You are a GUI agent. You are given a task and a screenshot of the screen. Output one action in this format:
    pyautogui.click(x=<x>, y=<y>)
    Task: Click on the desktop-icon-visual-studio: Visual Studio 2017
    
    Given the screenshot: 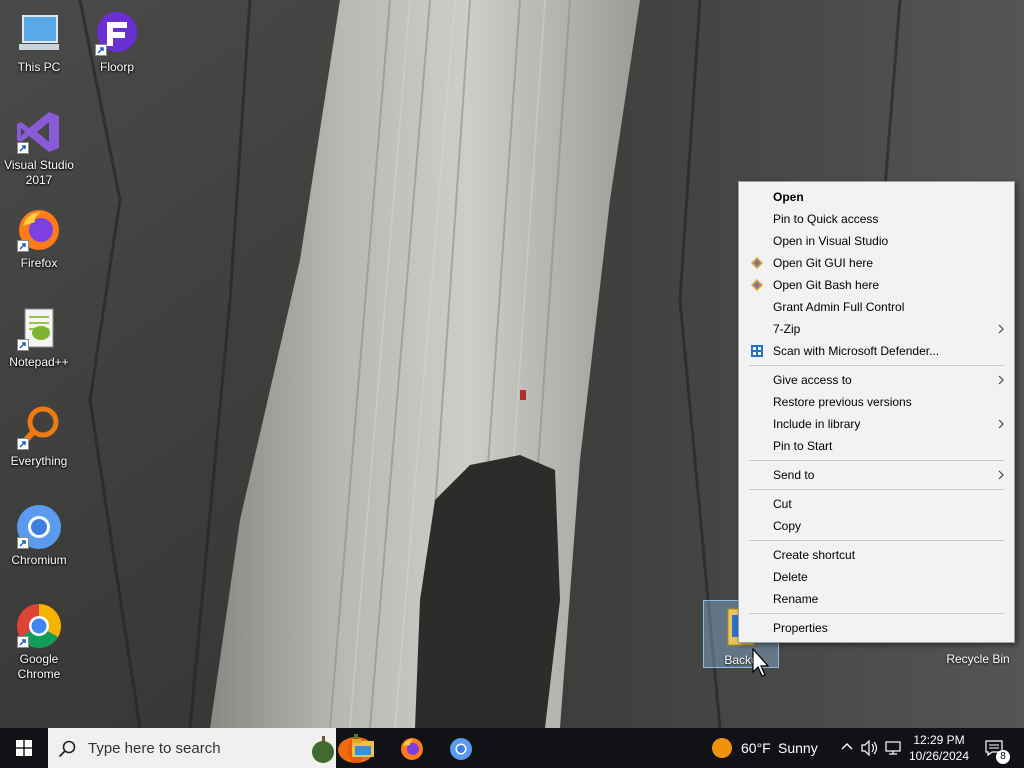 What is the action you would take?
    pyautogui.click(x=39, y=148)
    